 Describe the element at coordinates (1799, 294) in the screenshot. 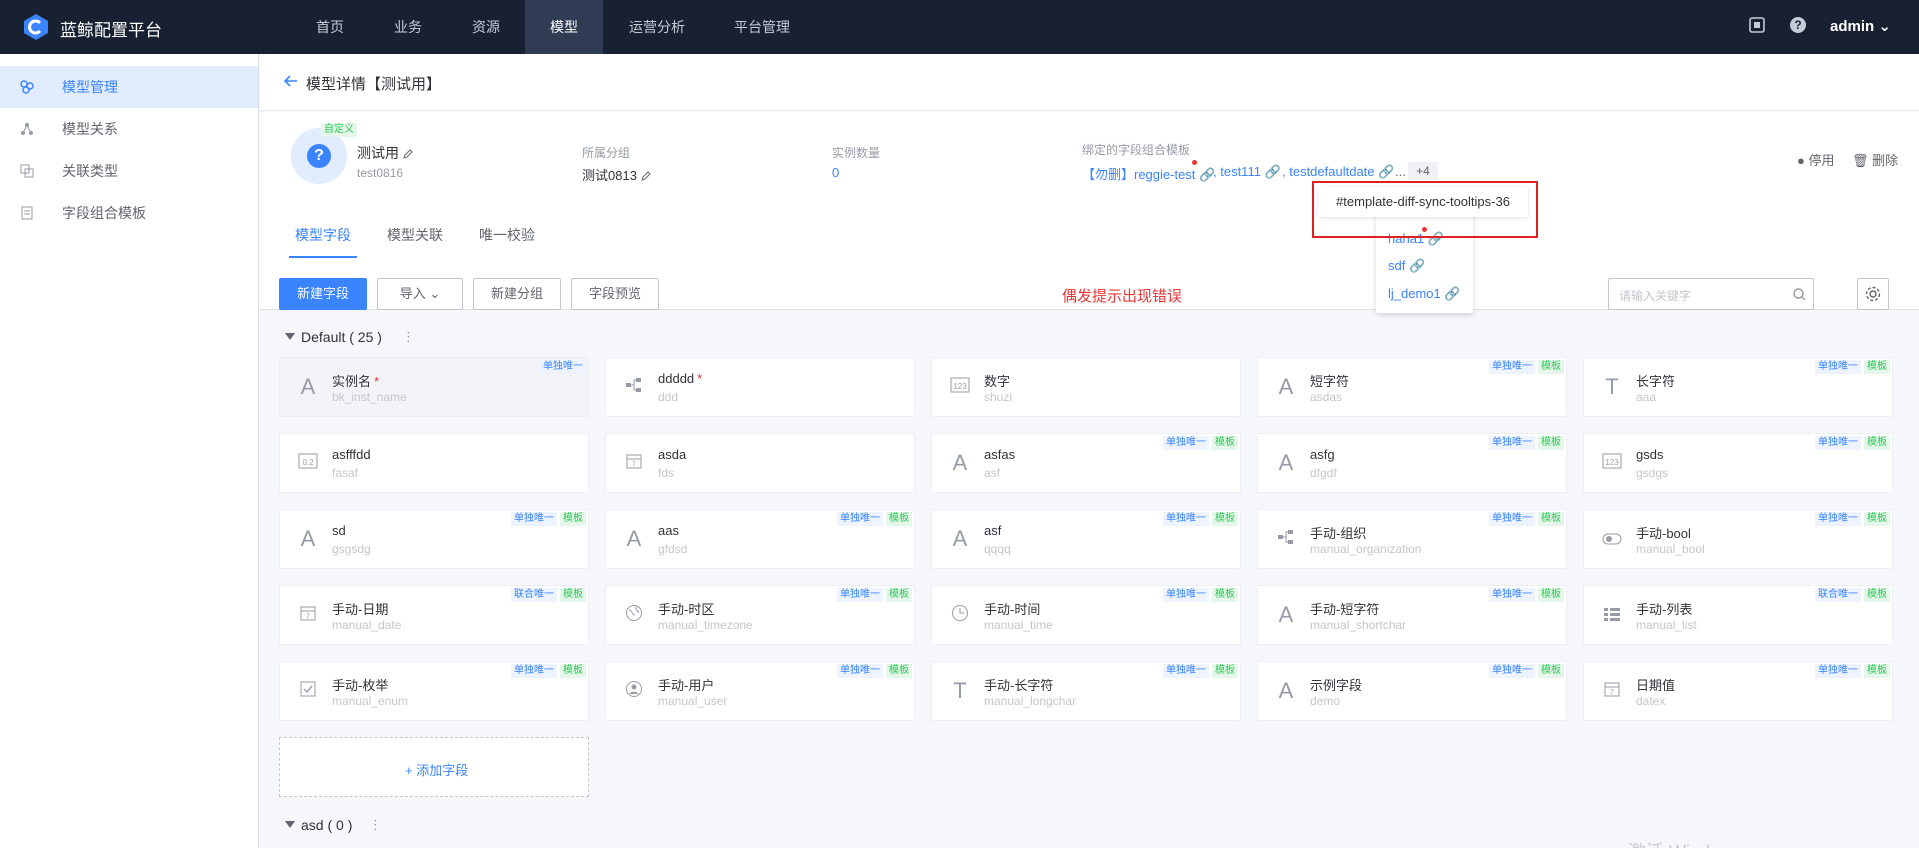

I see `search-icon` at that location.